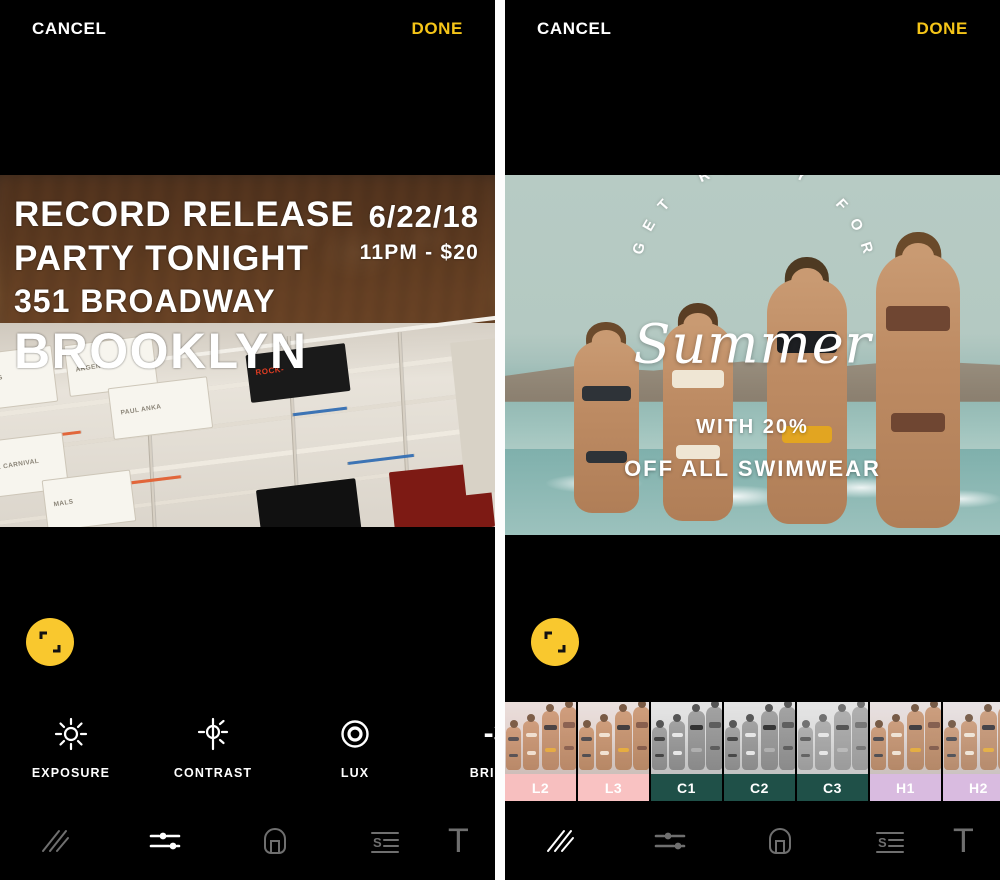 The width and height of the screenshot is (1000, 880). I want to click on filter-preset-tile: C2, so click(760, 751).